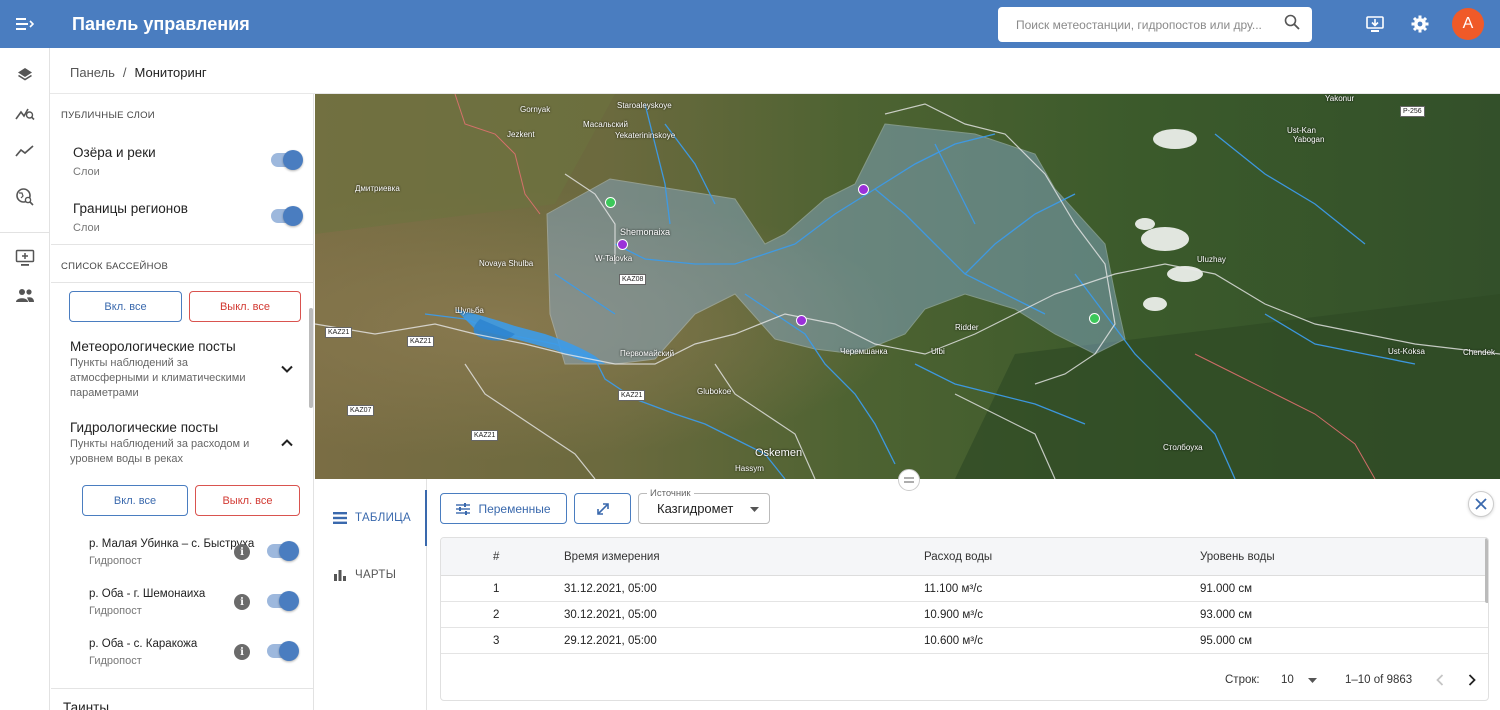 This screenshot has height=710, width=1500. I want to click on cell-index: 1, so click(496, 588).